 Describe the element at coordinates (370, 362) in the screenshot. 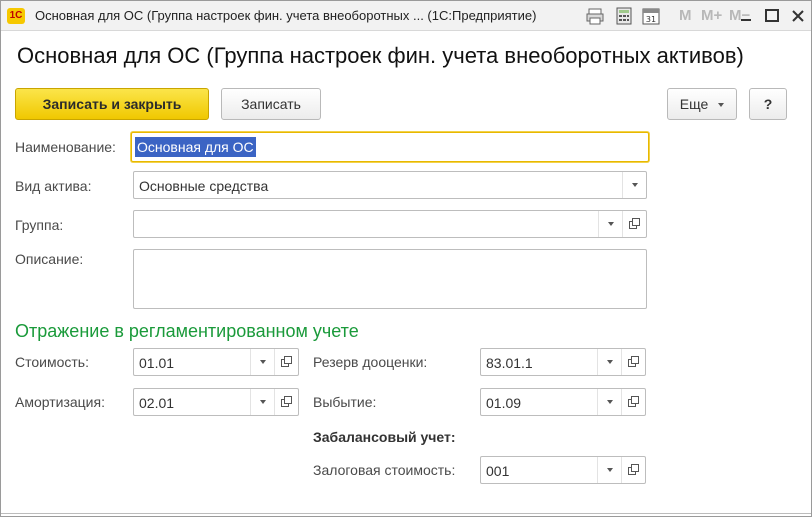

I see `revaluation-reserve-label: Резерв дооценки:` at that location.